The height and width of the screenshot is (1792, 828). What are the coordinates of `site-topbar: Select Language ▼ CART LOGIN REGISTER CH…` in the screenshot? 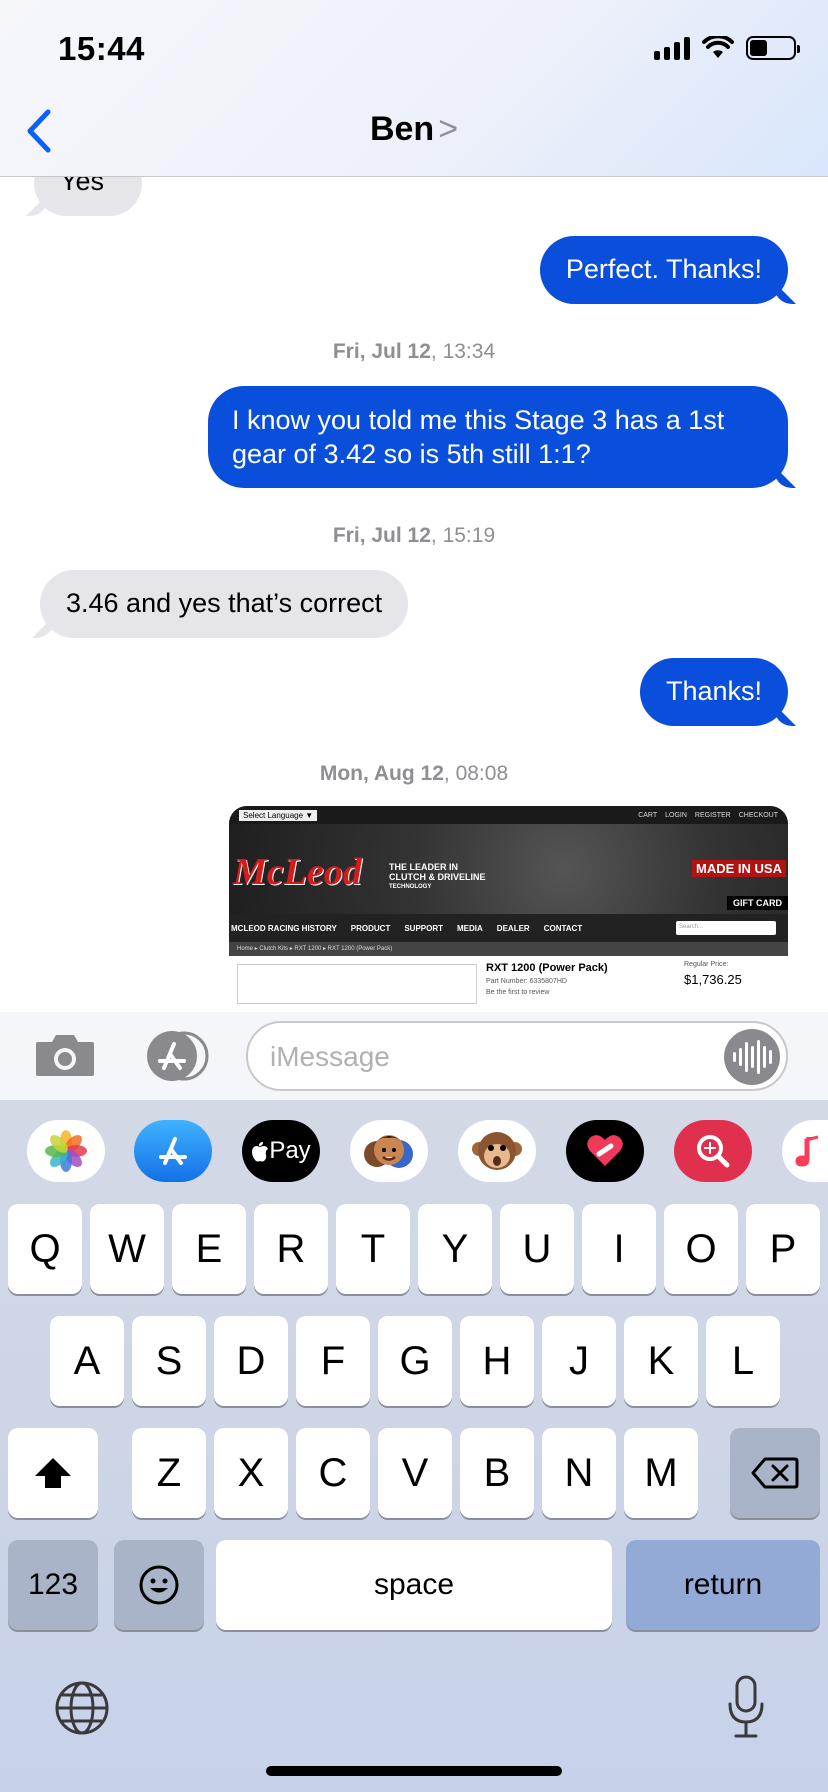 It's located at (508, 815).